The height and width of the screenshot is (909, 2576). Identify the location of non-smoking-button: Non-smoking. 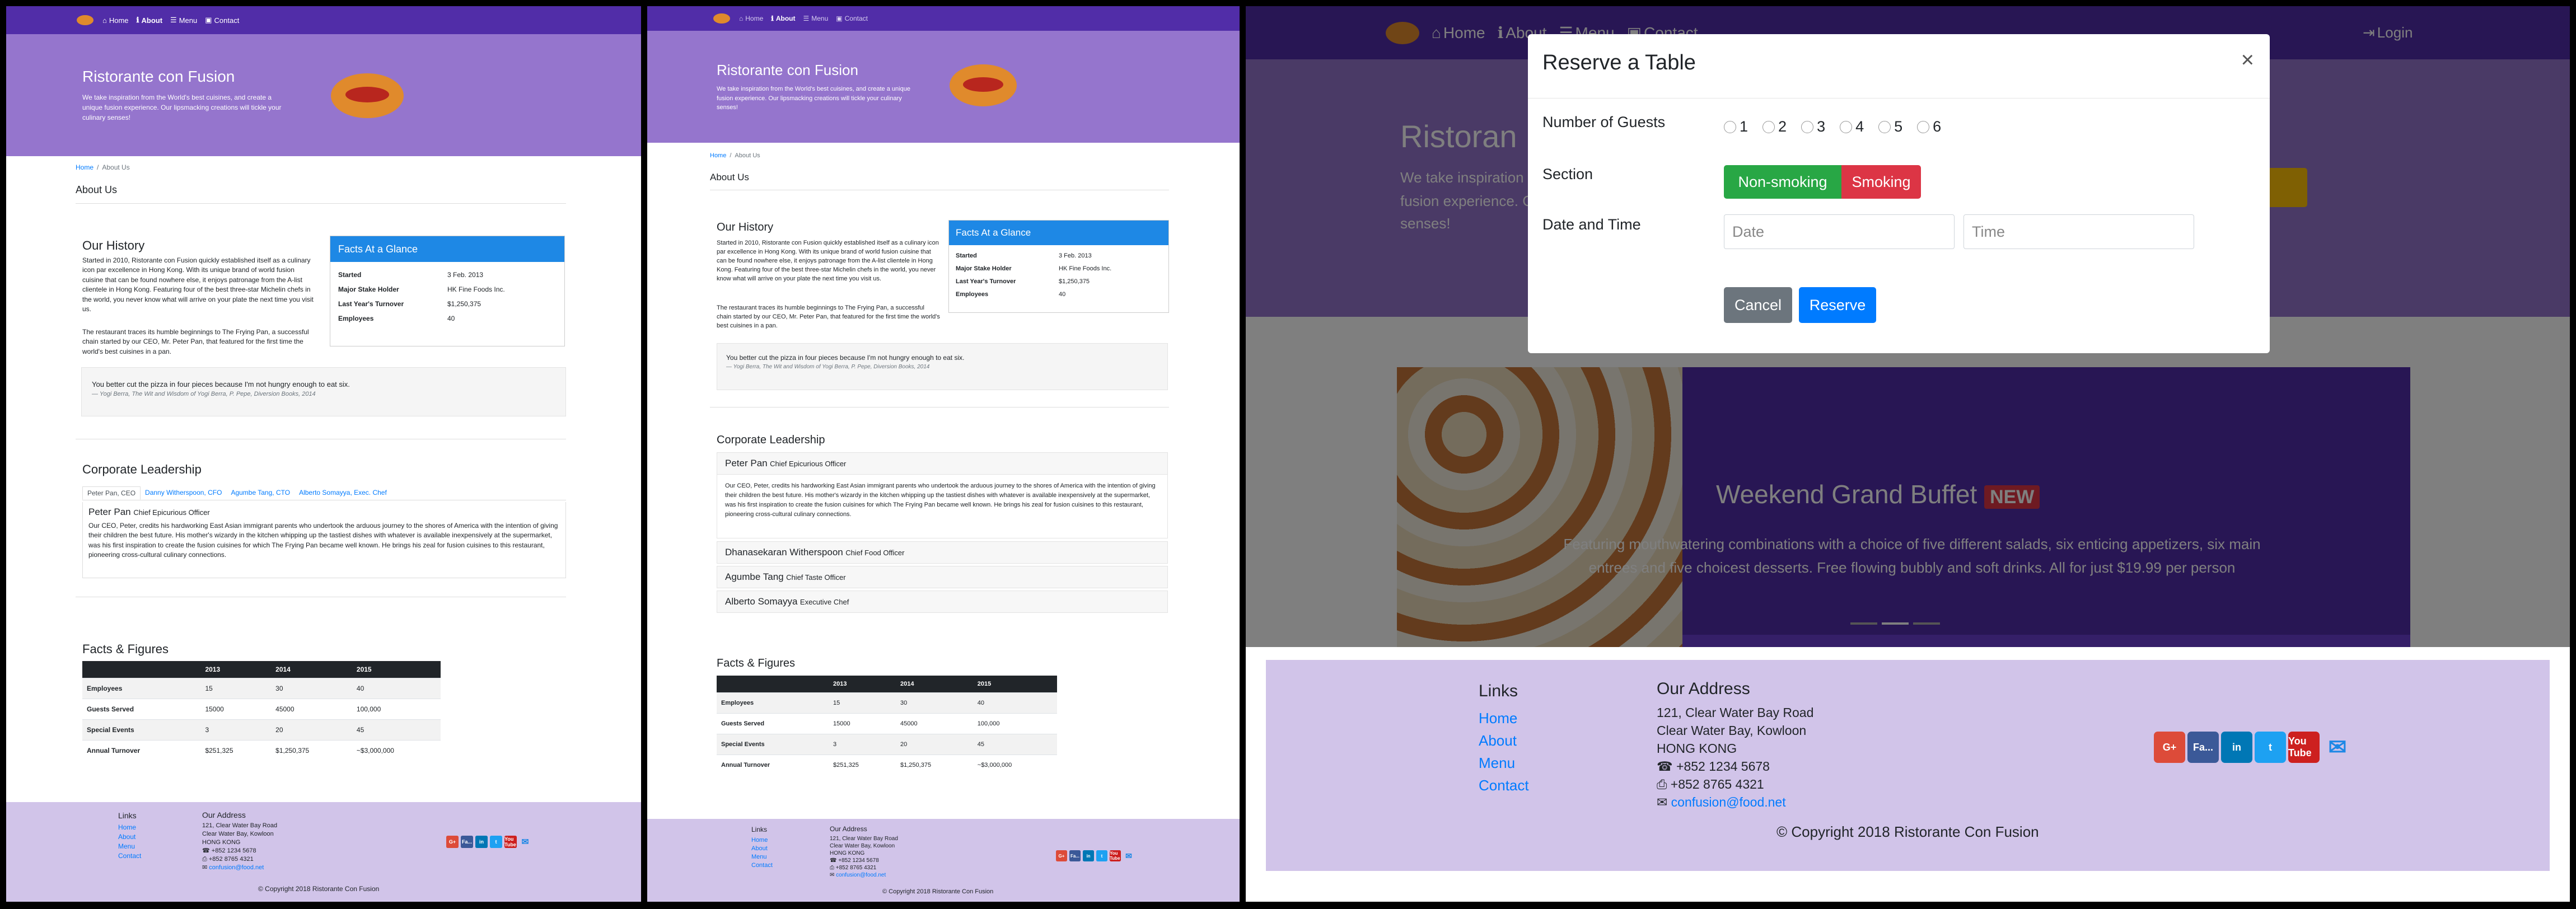
(1782, 182).